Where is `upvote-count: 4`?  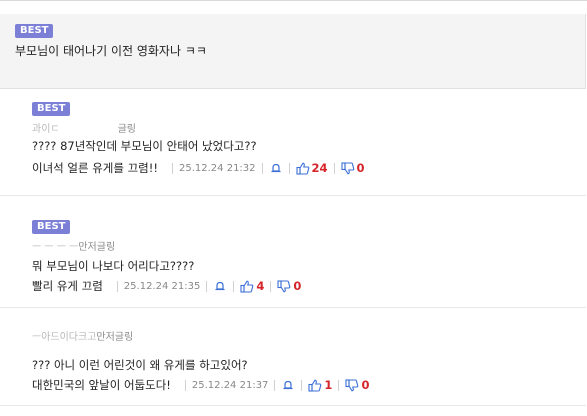
upvote-count: 4 is located at coordinates (260, 286).